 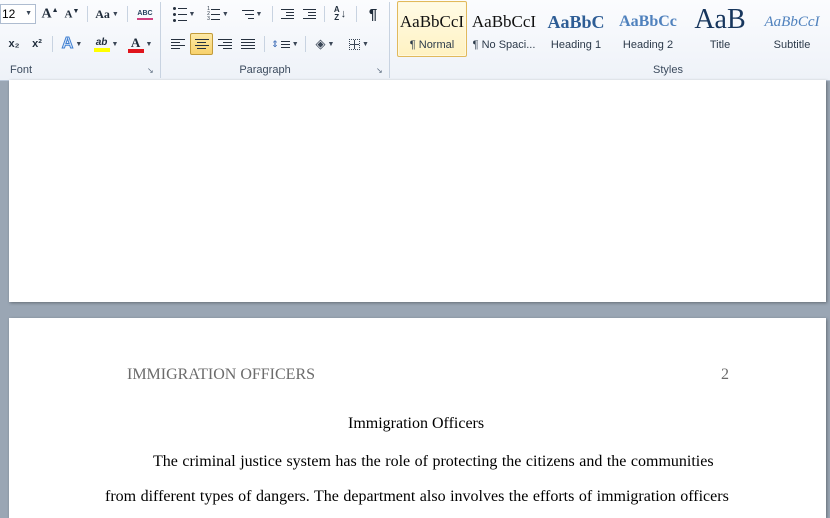 I want to click on style-heading-2: AaBbCc Heading 2, so click(x=648, y=29).